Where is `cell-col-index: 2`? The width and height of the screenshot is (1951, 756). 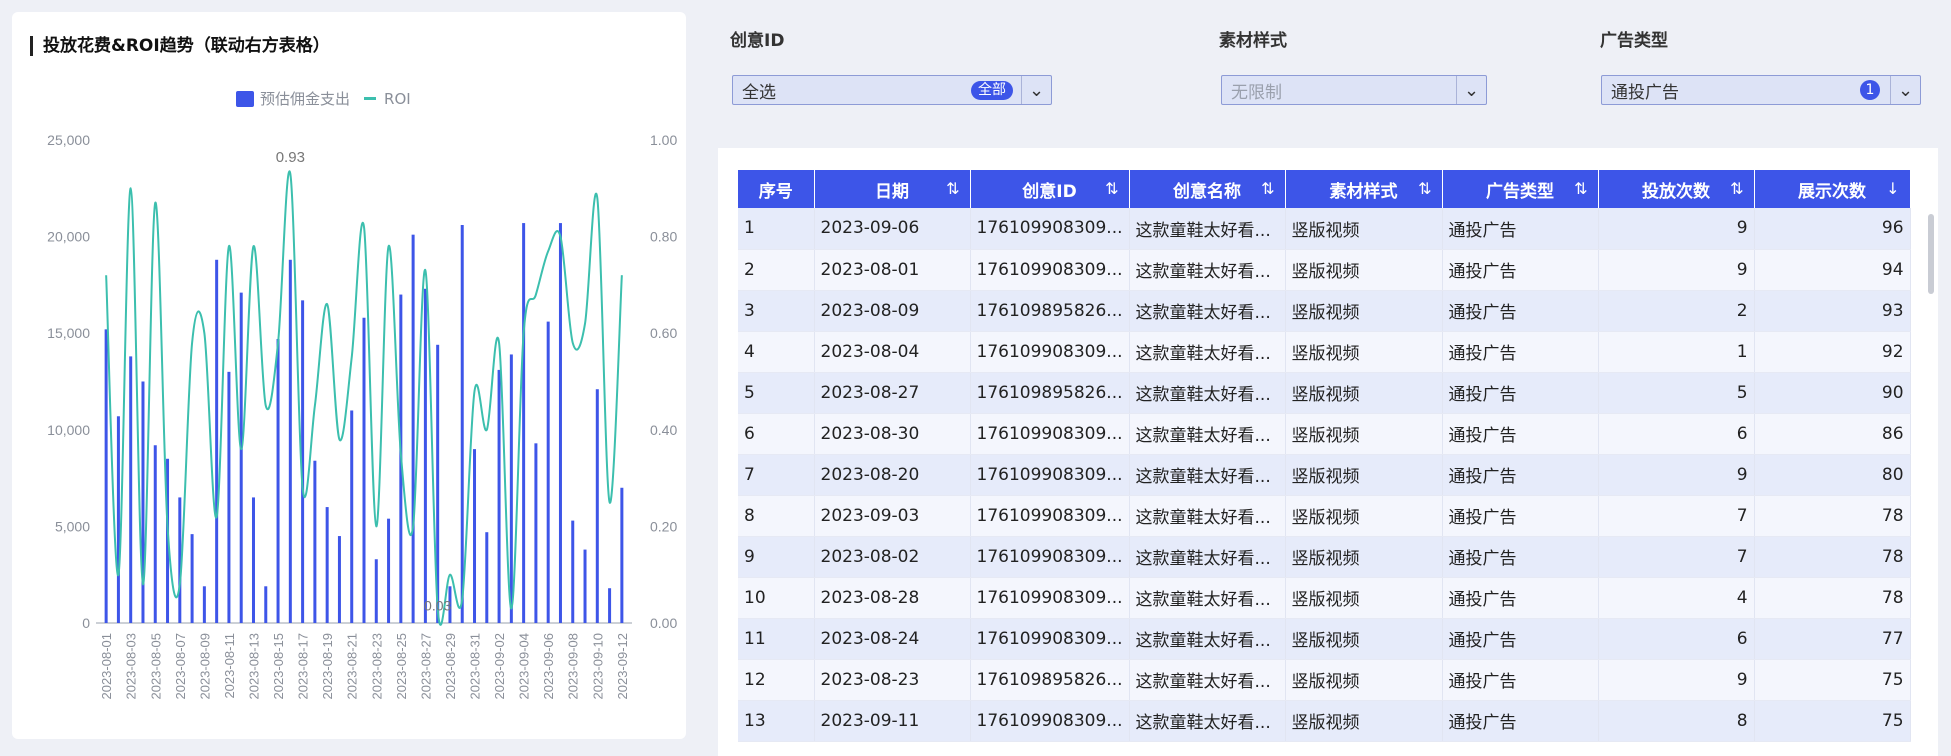 cell-col-index: 2 is located at coordinates (776, 270).